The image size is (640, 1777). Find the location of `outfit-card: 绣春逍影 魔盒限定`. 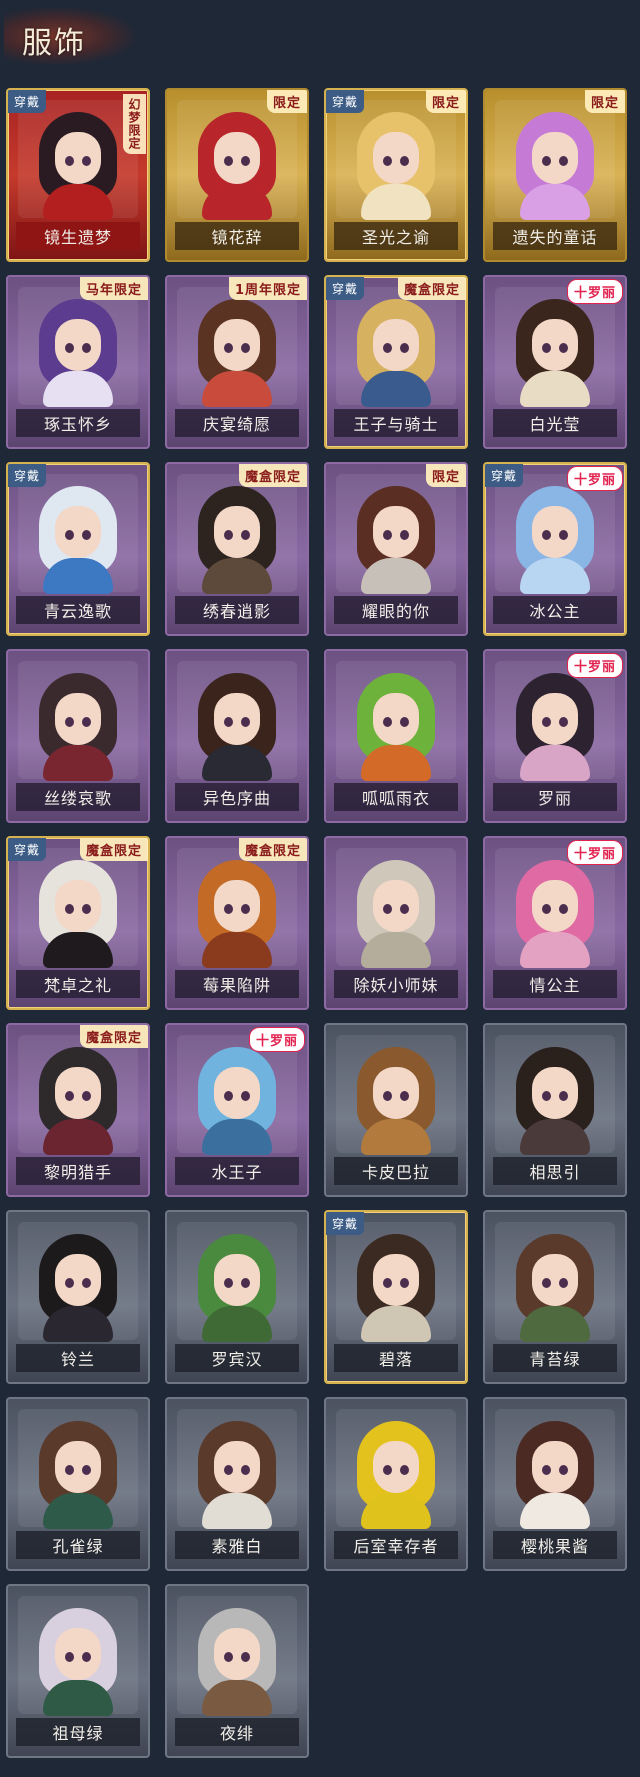

outfit-card: 绣春逍影 魔盒限定 is located at coordinates (237, 549).